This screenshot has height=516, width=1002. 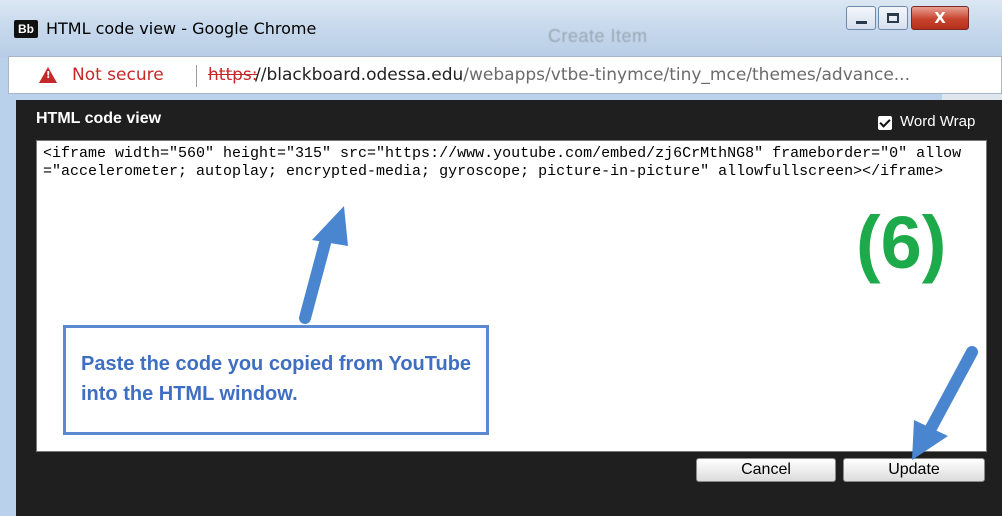 I want to click on maximize-icon, so click(x=893, y=18).